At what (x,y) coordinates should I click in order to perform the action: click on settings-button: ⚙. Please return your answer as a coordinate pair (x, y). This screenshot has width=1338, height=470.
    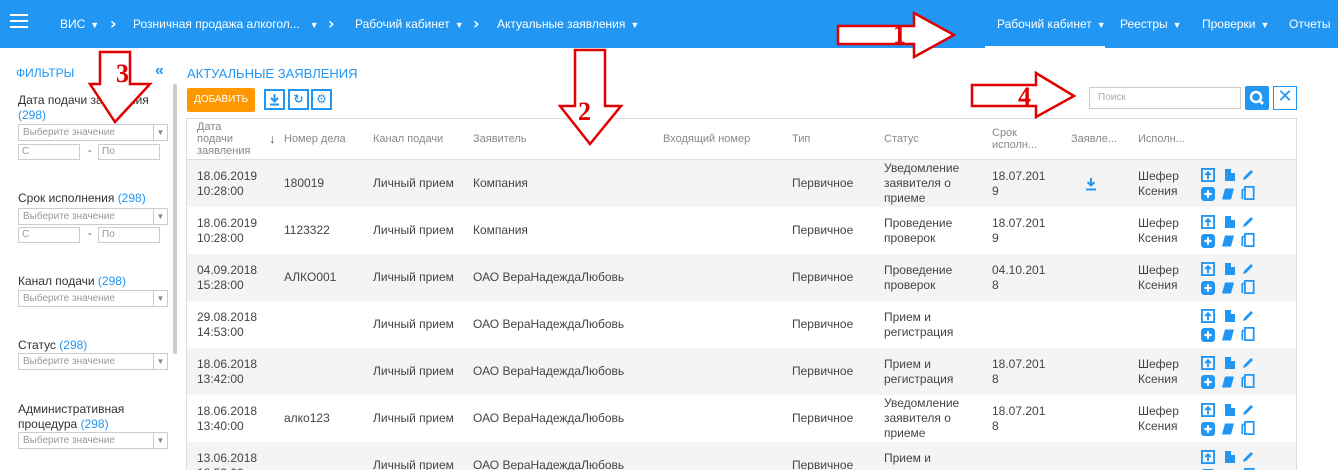
    Looking at the image, I should click on (321, 99).